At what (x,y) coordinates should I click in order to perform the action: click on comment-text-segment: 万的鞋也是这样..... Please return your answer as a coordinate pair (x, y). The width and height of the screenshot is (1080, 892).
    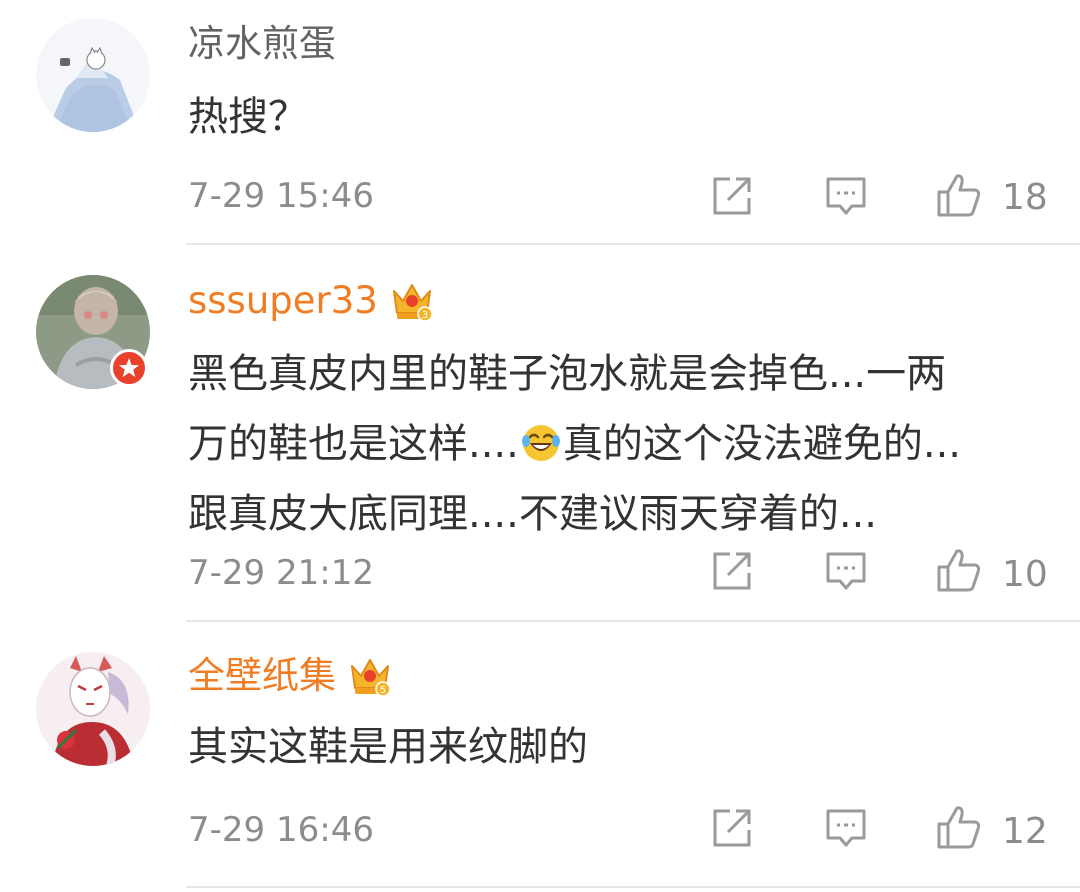
    Looking at the image, I should click on (353, 444).